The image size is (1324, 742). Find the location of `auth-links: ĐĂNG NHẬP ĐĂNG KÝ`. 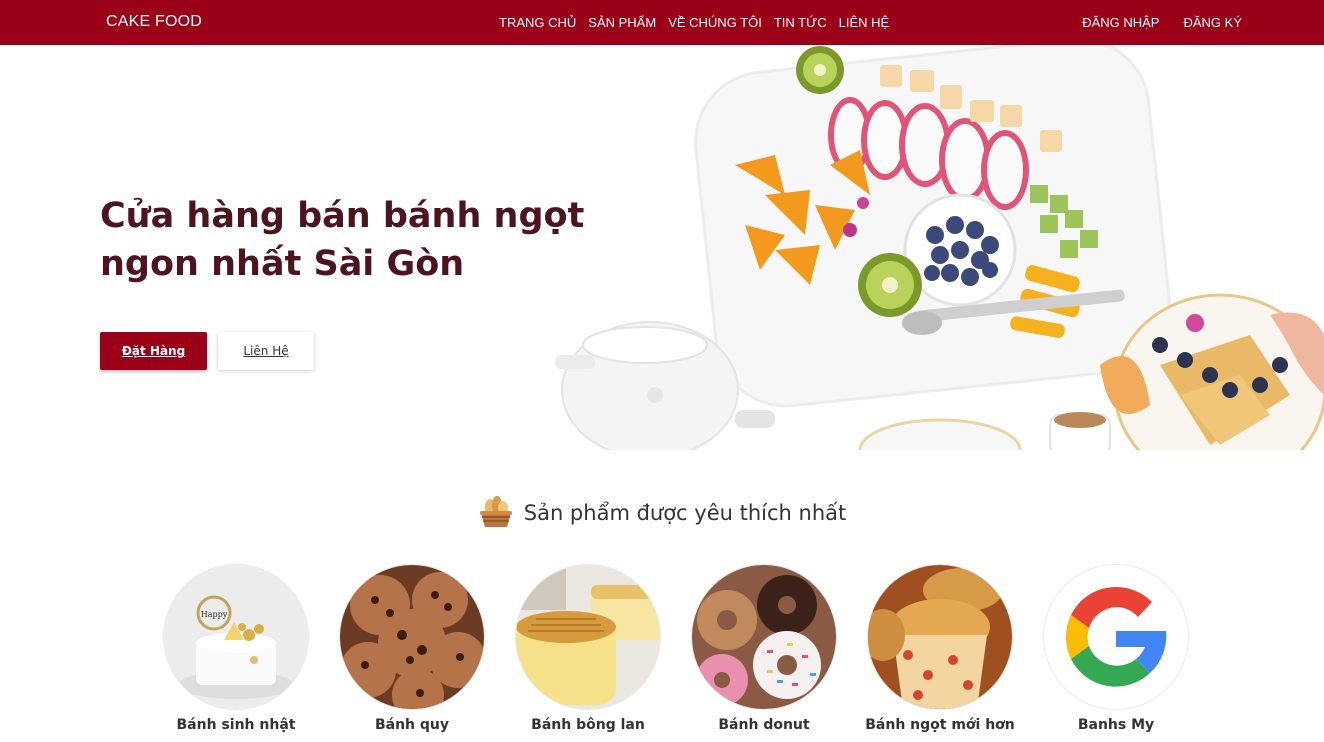

auth-links: ĐĂNG NHẬP ĐĂNG KÝ is located at coordinates (1162, 22).